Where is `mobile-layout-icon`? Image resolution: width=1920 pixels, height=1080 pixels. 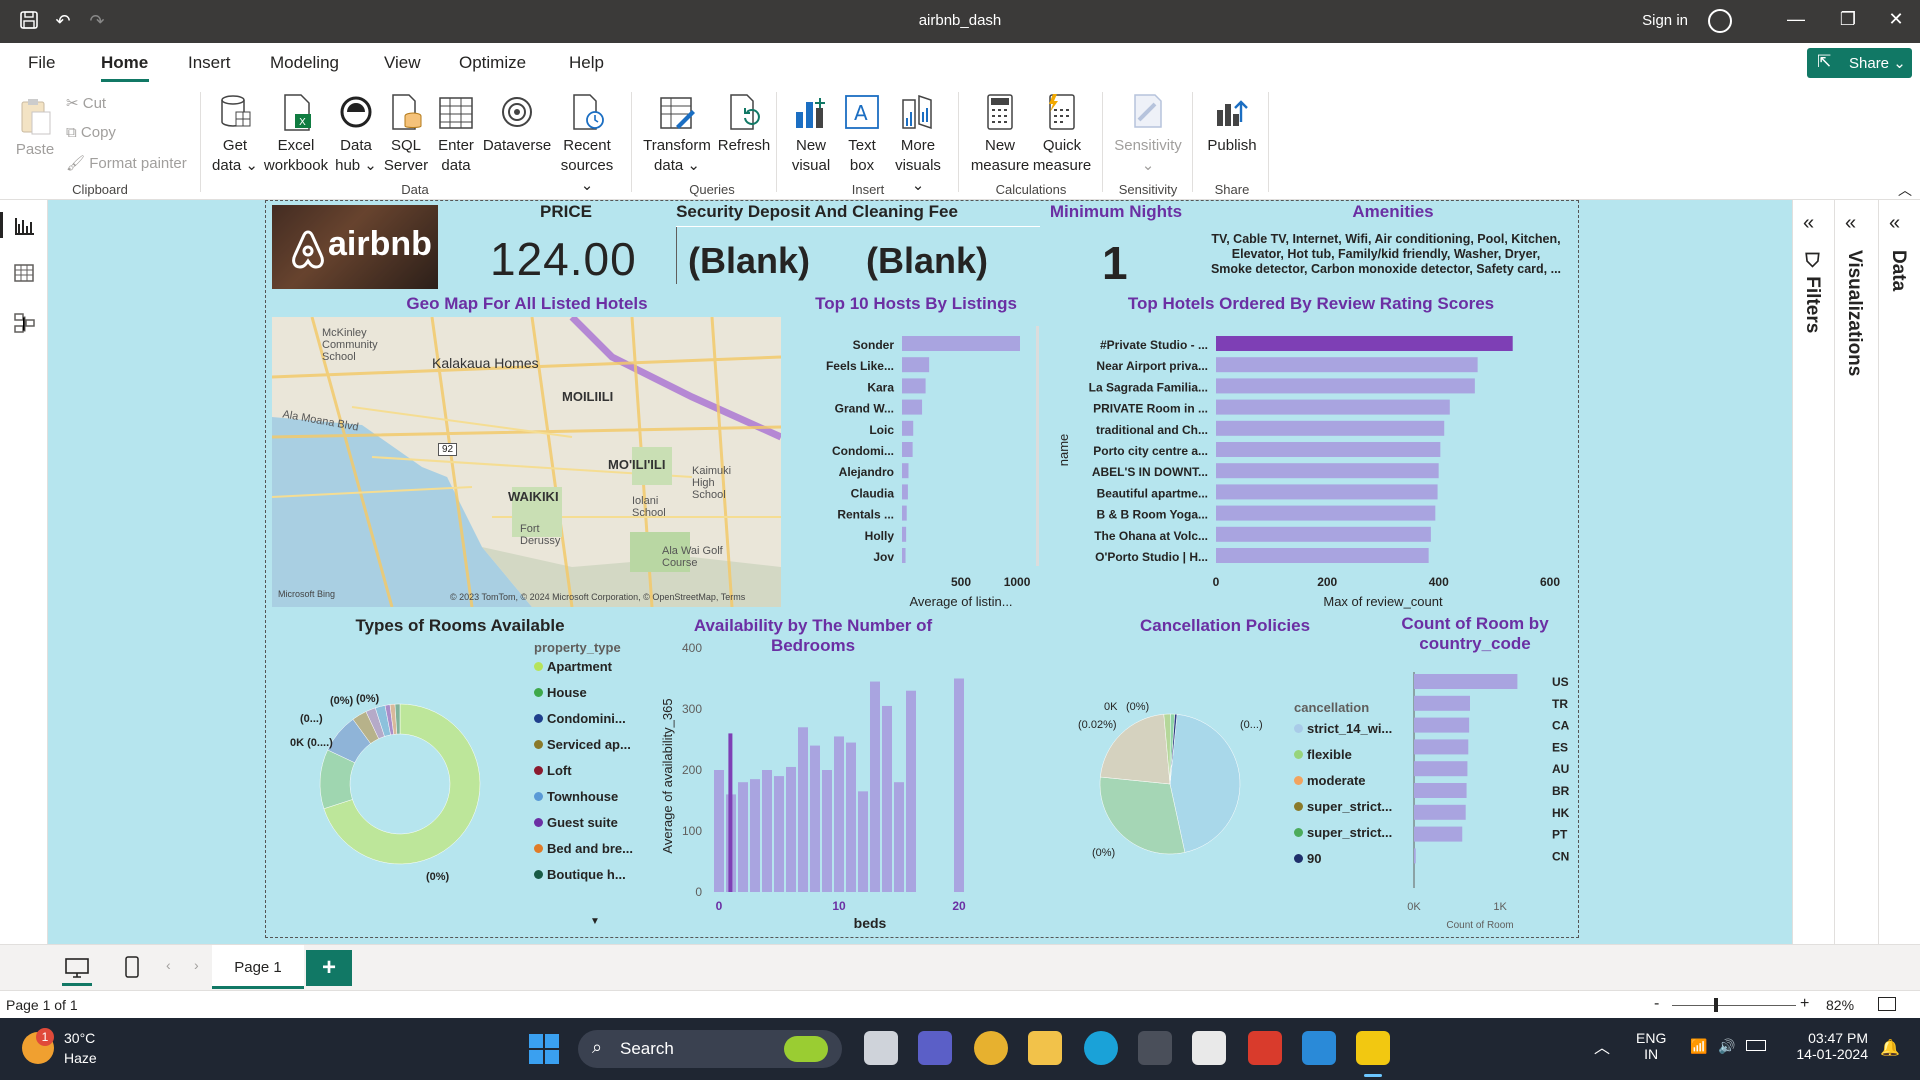 mobile-layout-icon is located at coordinates (132, 967).